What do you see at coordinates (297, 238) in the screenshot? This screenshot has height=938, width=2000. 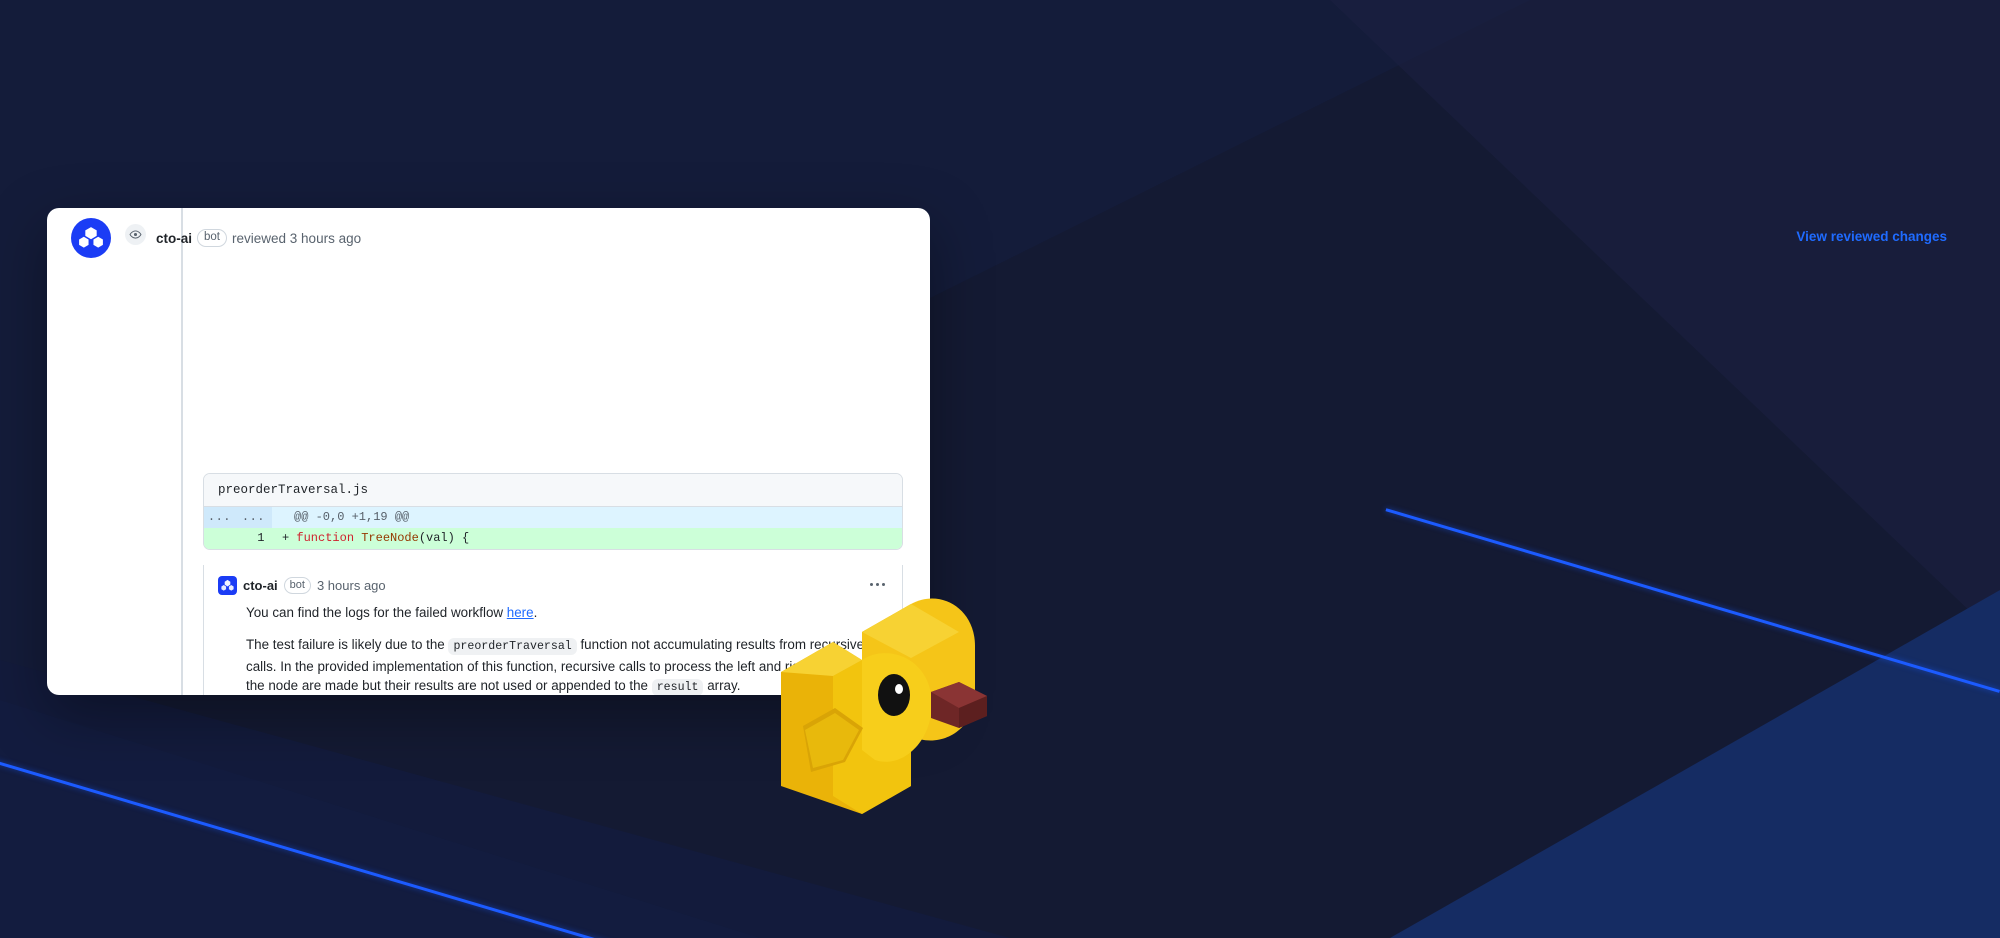 I see `review-action-text: reviewed 3 hours ago` at bounding box center [297, 238].